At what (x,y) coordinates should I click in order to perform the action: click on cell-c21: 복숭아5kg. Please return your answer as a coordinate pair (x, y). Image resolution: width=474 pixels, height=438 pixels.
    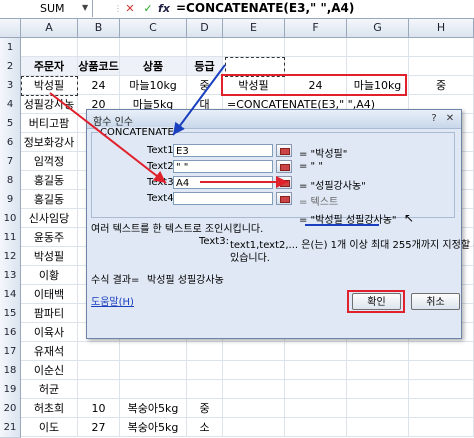
    Looking at the image, I should click on (153, 427).